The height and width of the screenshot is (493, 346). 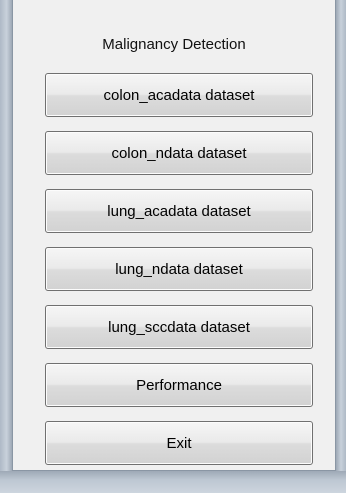 I want to click on exit-button: Exit, so click(x=179, y=443).